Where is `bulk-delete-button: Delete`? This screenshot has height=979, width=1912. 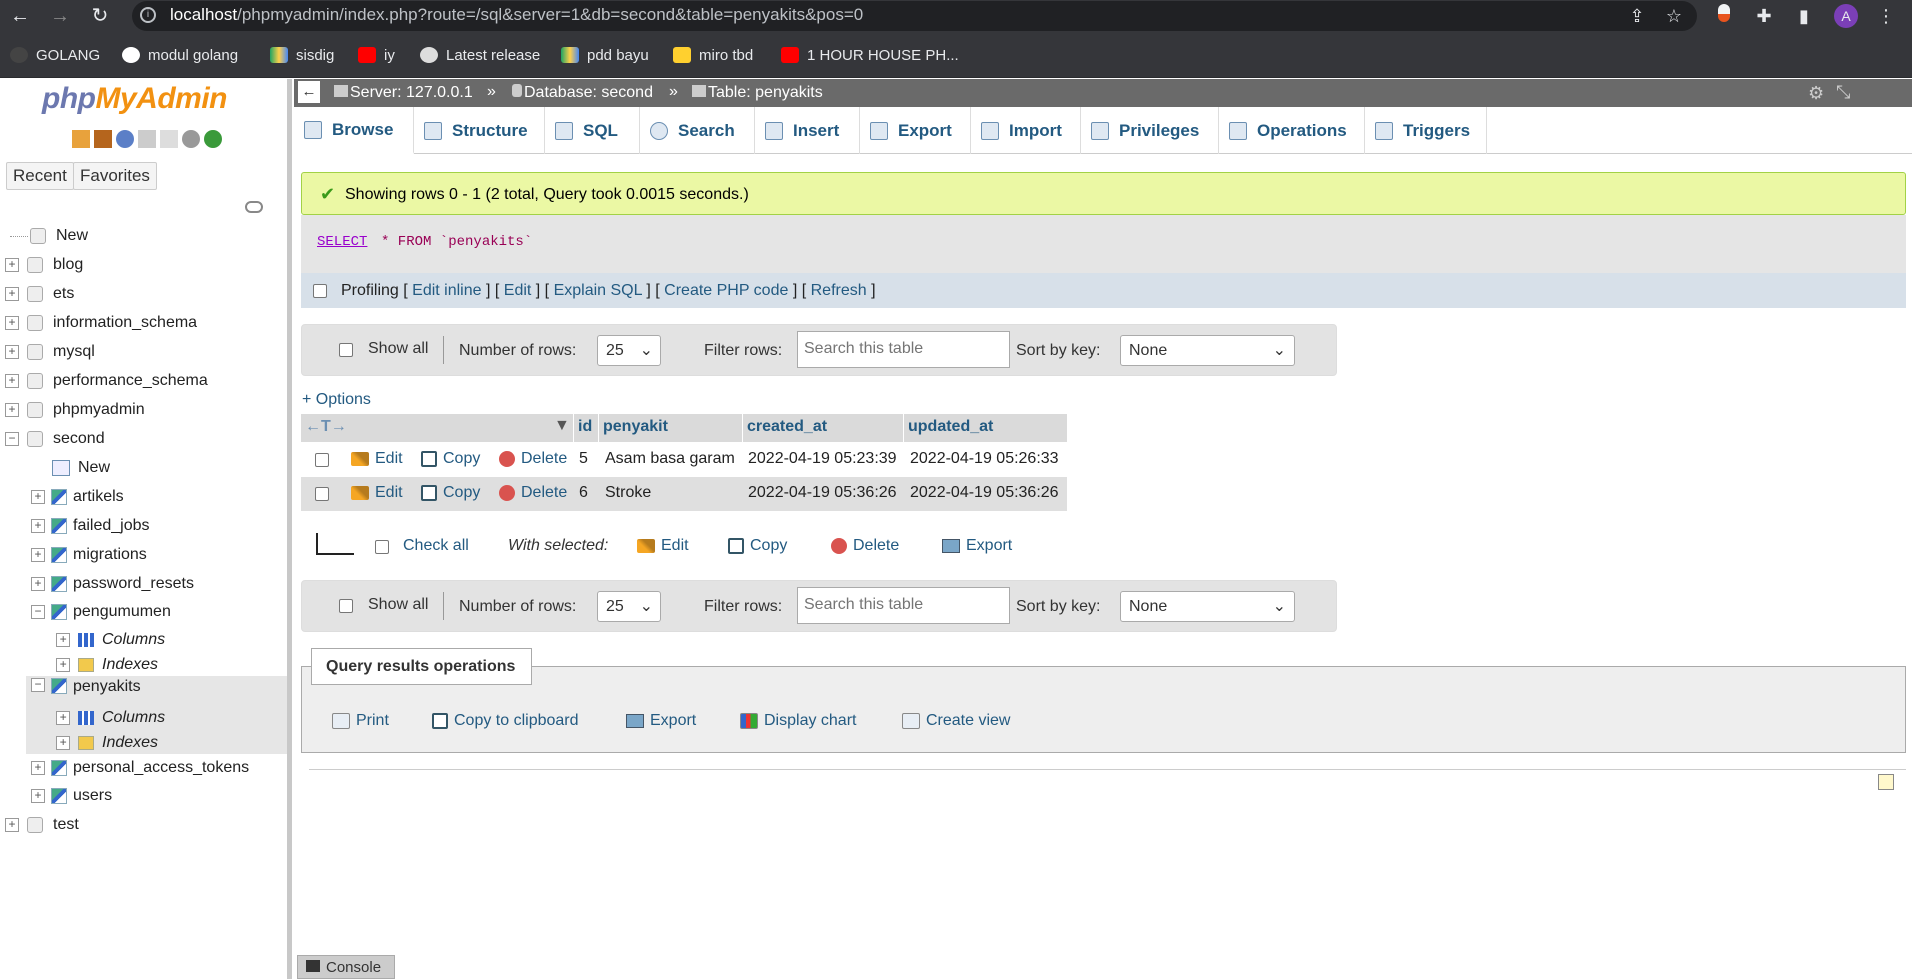 bulk-delete-button: Delete is located at coordinates (865, 546).